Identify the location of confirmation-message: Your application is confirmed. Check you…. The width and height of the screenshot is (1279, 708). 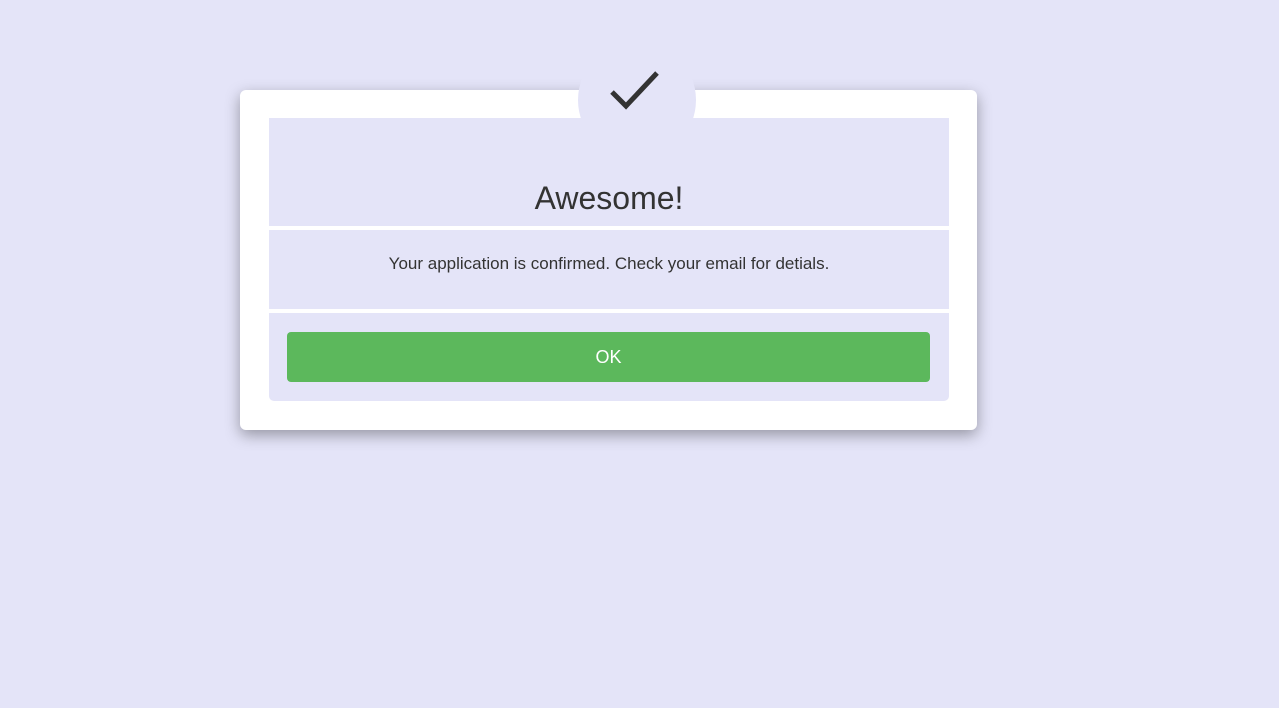
(609, 263).